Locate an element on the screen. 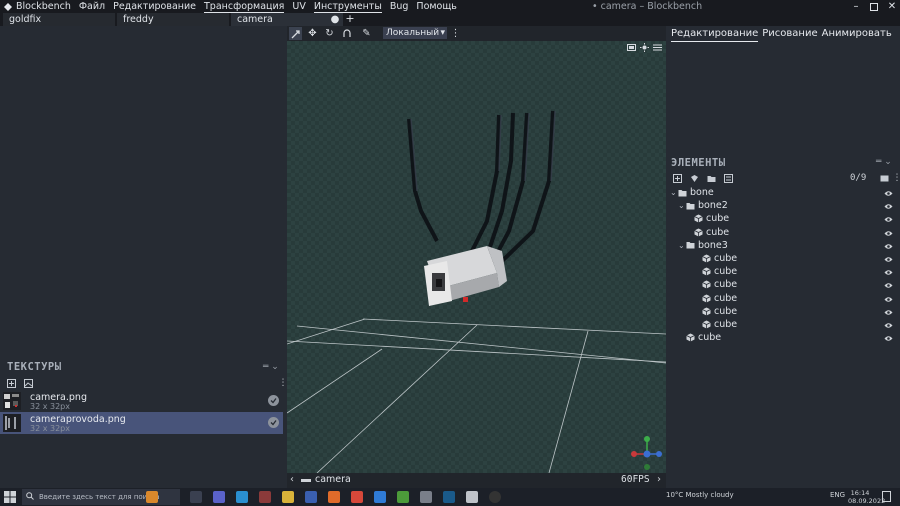 The width and height of the screenshot is (900, 506). discord-app-icon is located at coordinates (219, 497).